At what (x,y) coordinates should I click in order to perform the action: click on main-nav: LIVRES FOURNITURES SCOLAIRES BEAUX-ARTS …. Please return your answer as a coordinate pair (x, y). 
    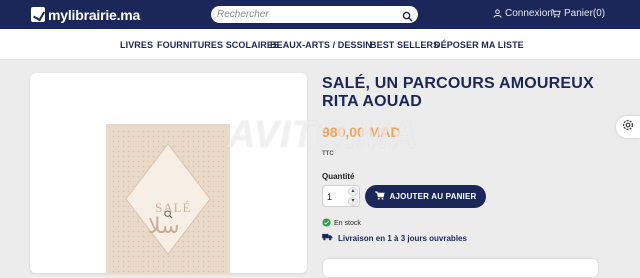
    Looking at the image, I should click on (320, 44).